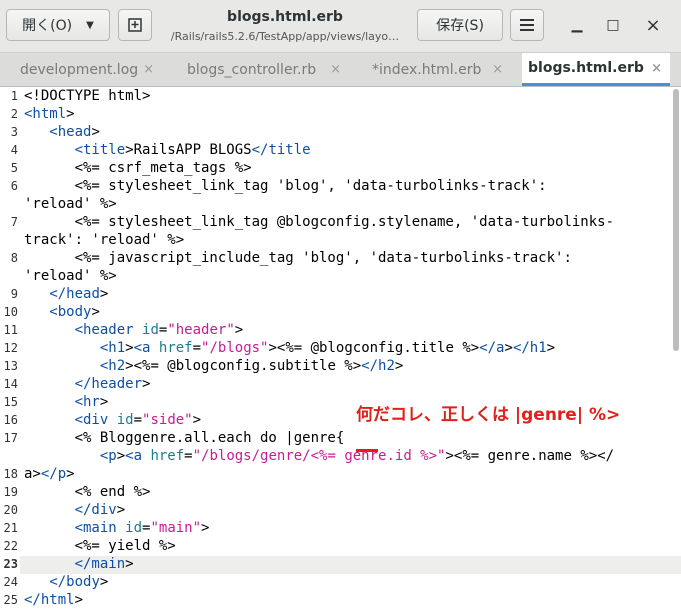  I want to click on save-button-label: 保存(S), so click(460, 26).